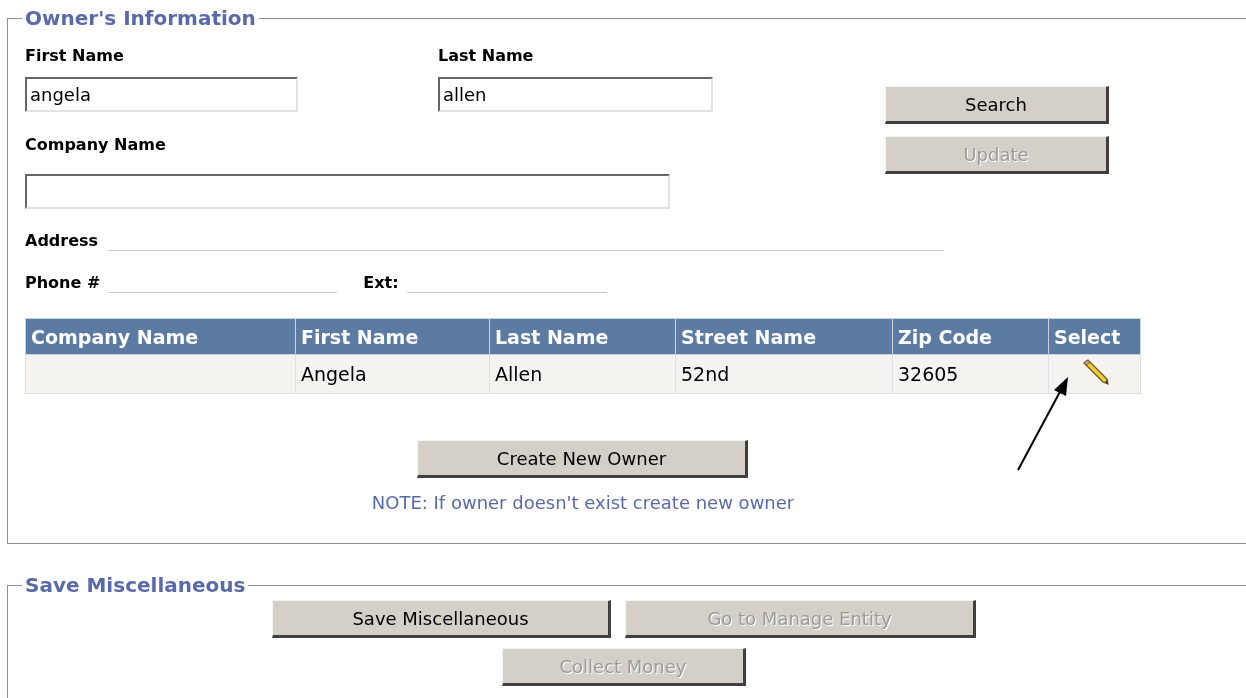 The height and width of the screenshot is (698, 1246). Describe the element at coordinates (441, 619) in the screenshot. I see `button: Save Miscellaneous` at that location.